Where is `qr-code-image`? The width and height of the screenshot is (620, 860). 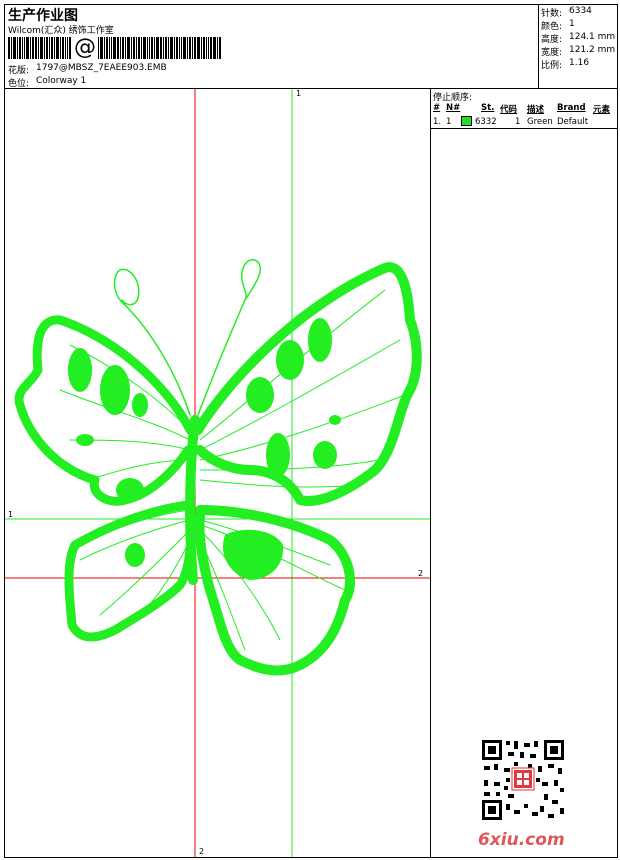
qr-code-image is located at coordinates (523, 780).